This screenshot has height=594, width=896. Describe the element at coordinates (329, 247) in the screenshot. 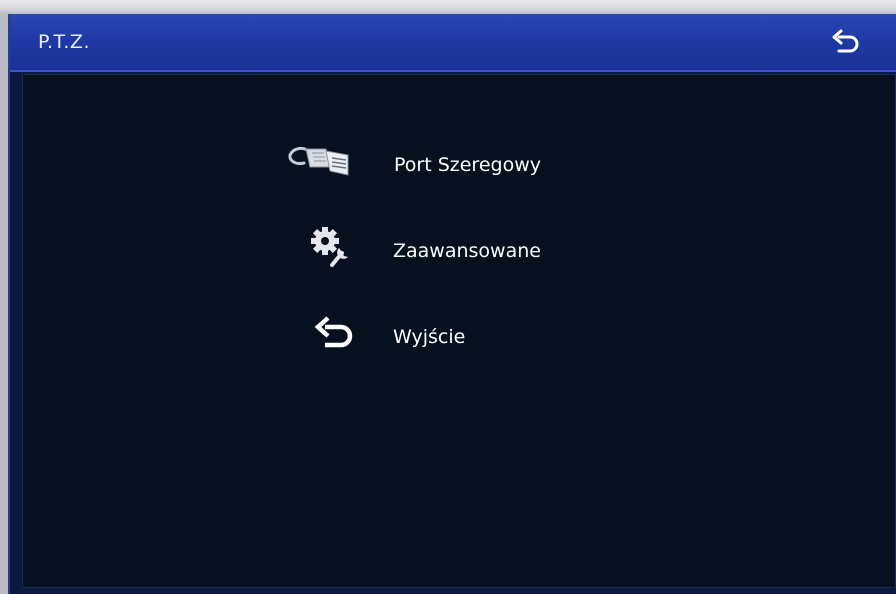

I see `gear-wrench-icon` at that location.